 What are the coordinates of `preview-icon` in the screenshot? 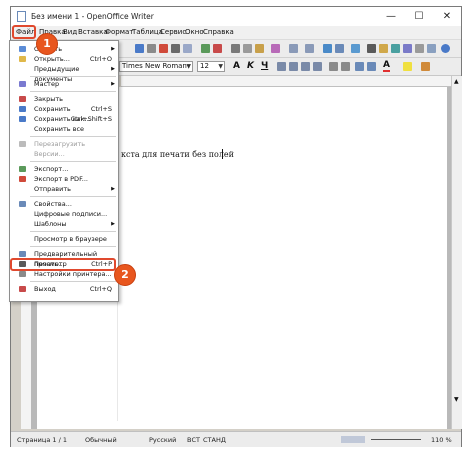 It's located at (187, 48).